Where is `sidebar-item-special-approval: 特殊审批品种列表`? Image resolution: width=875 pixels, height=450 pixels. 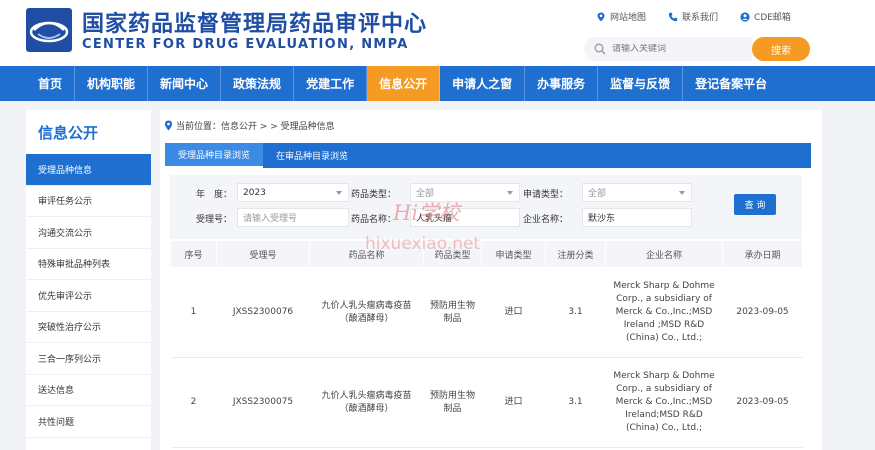
sidebar-item-special-approval: 特殊审批品种列表 is located at coordinates (88, 264).